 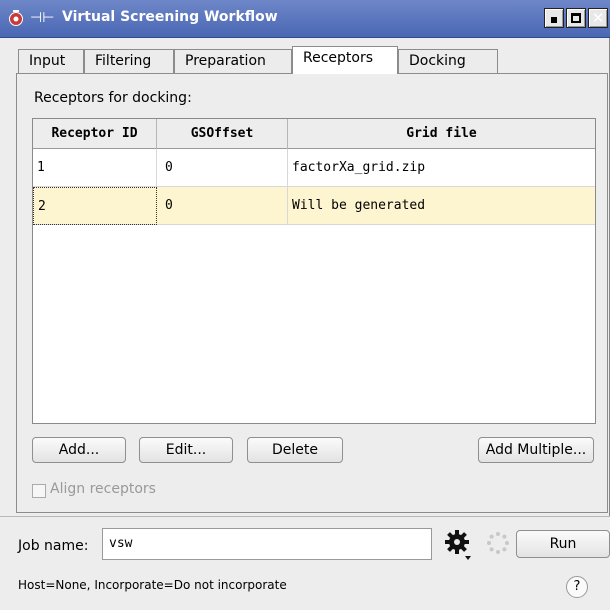 I want to click on table-row: 1 0 factorXa_grid.zip, so click(x=314, y=168).